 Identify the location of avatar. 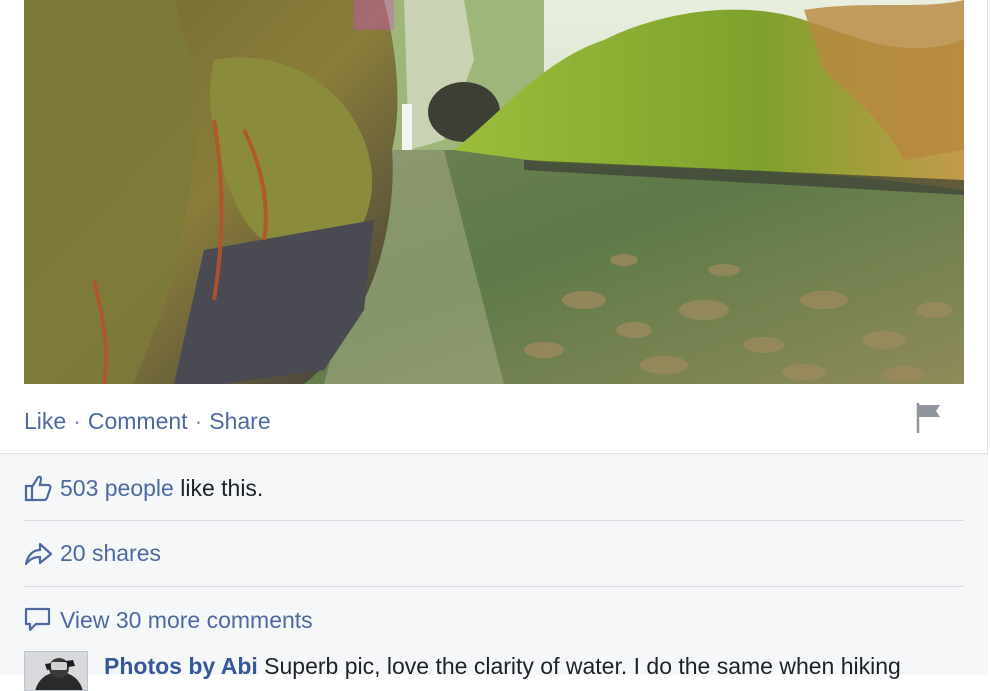
(56, 671).